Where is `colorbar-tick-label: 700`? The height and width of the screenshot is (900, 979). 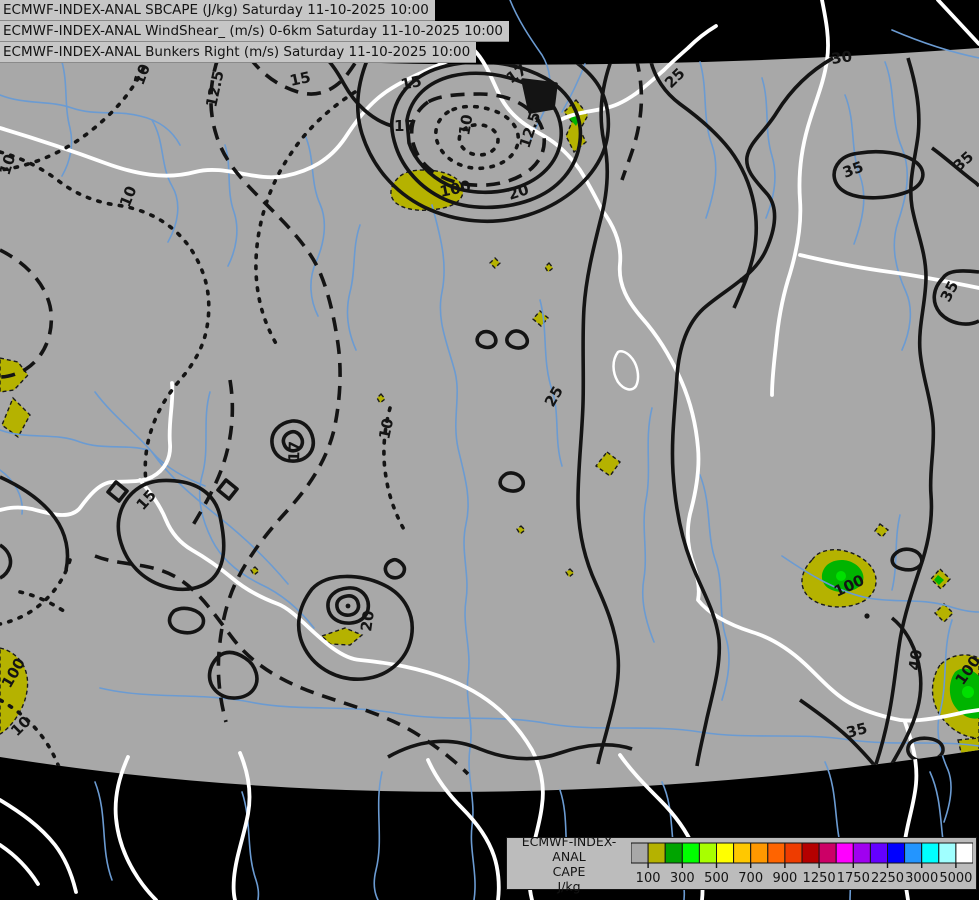 colorbar-tick-label: 700 is located at coordinates (750, 878).